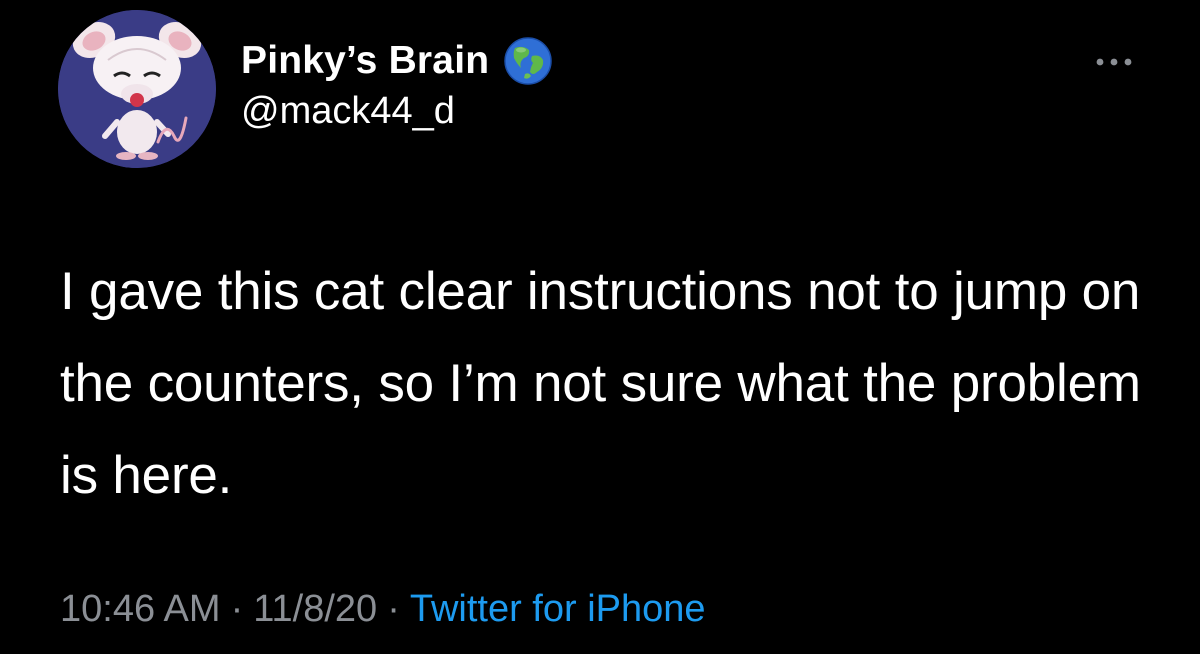 Image resolution: width=1200 pixels, height=654 pixels. What do you see at coordinates (365, 61) in the screenshot?
I see `display-name: Pinky’s Brain` at bounding box center [365, 61].